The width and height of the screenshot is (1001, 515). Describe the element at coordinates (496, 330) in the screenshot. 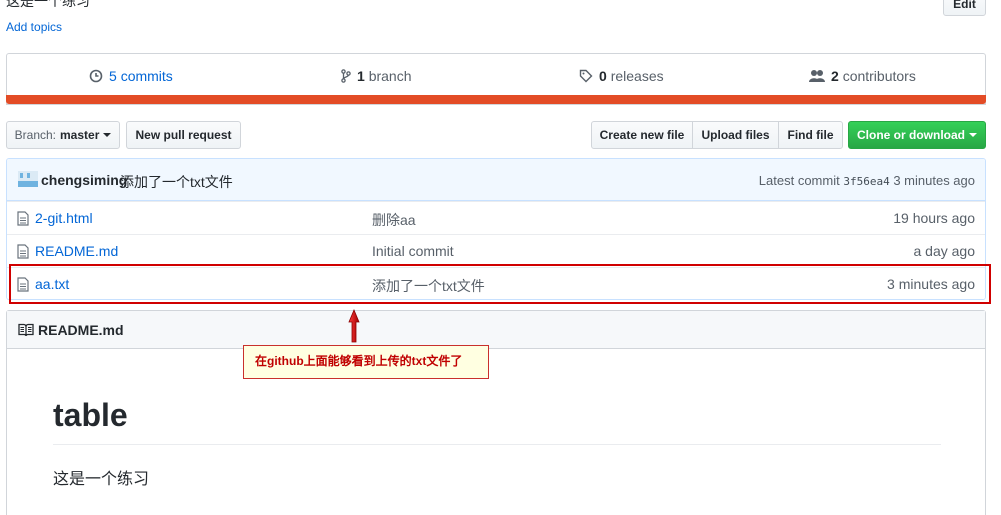

I see `readme-header: README.md` at that location.